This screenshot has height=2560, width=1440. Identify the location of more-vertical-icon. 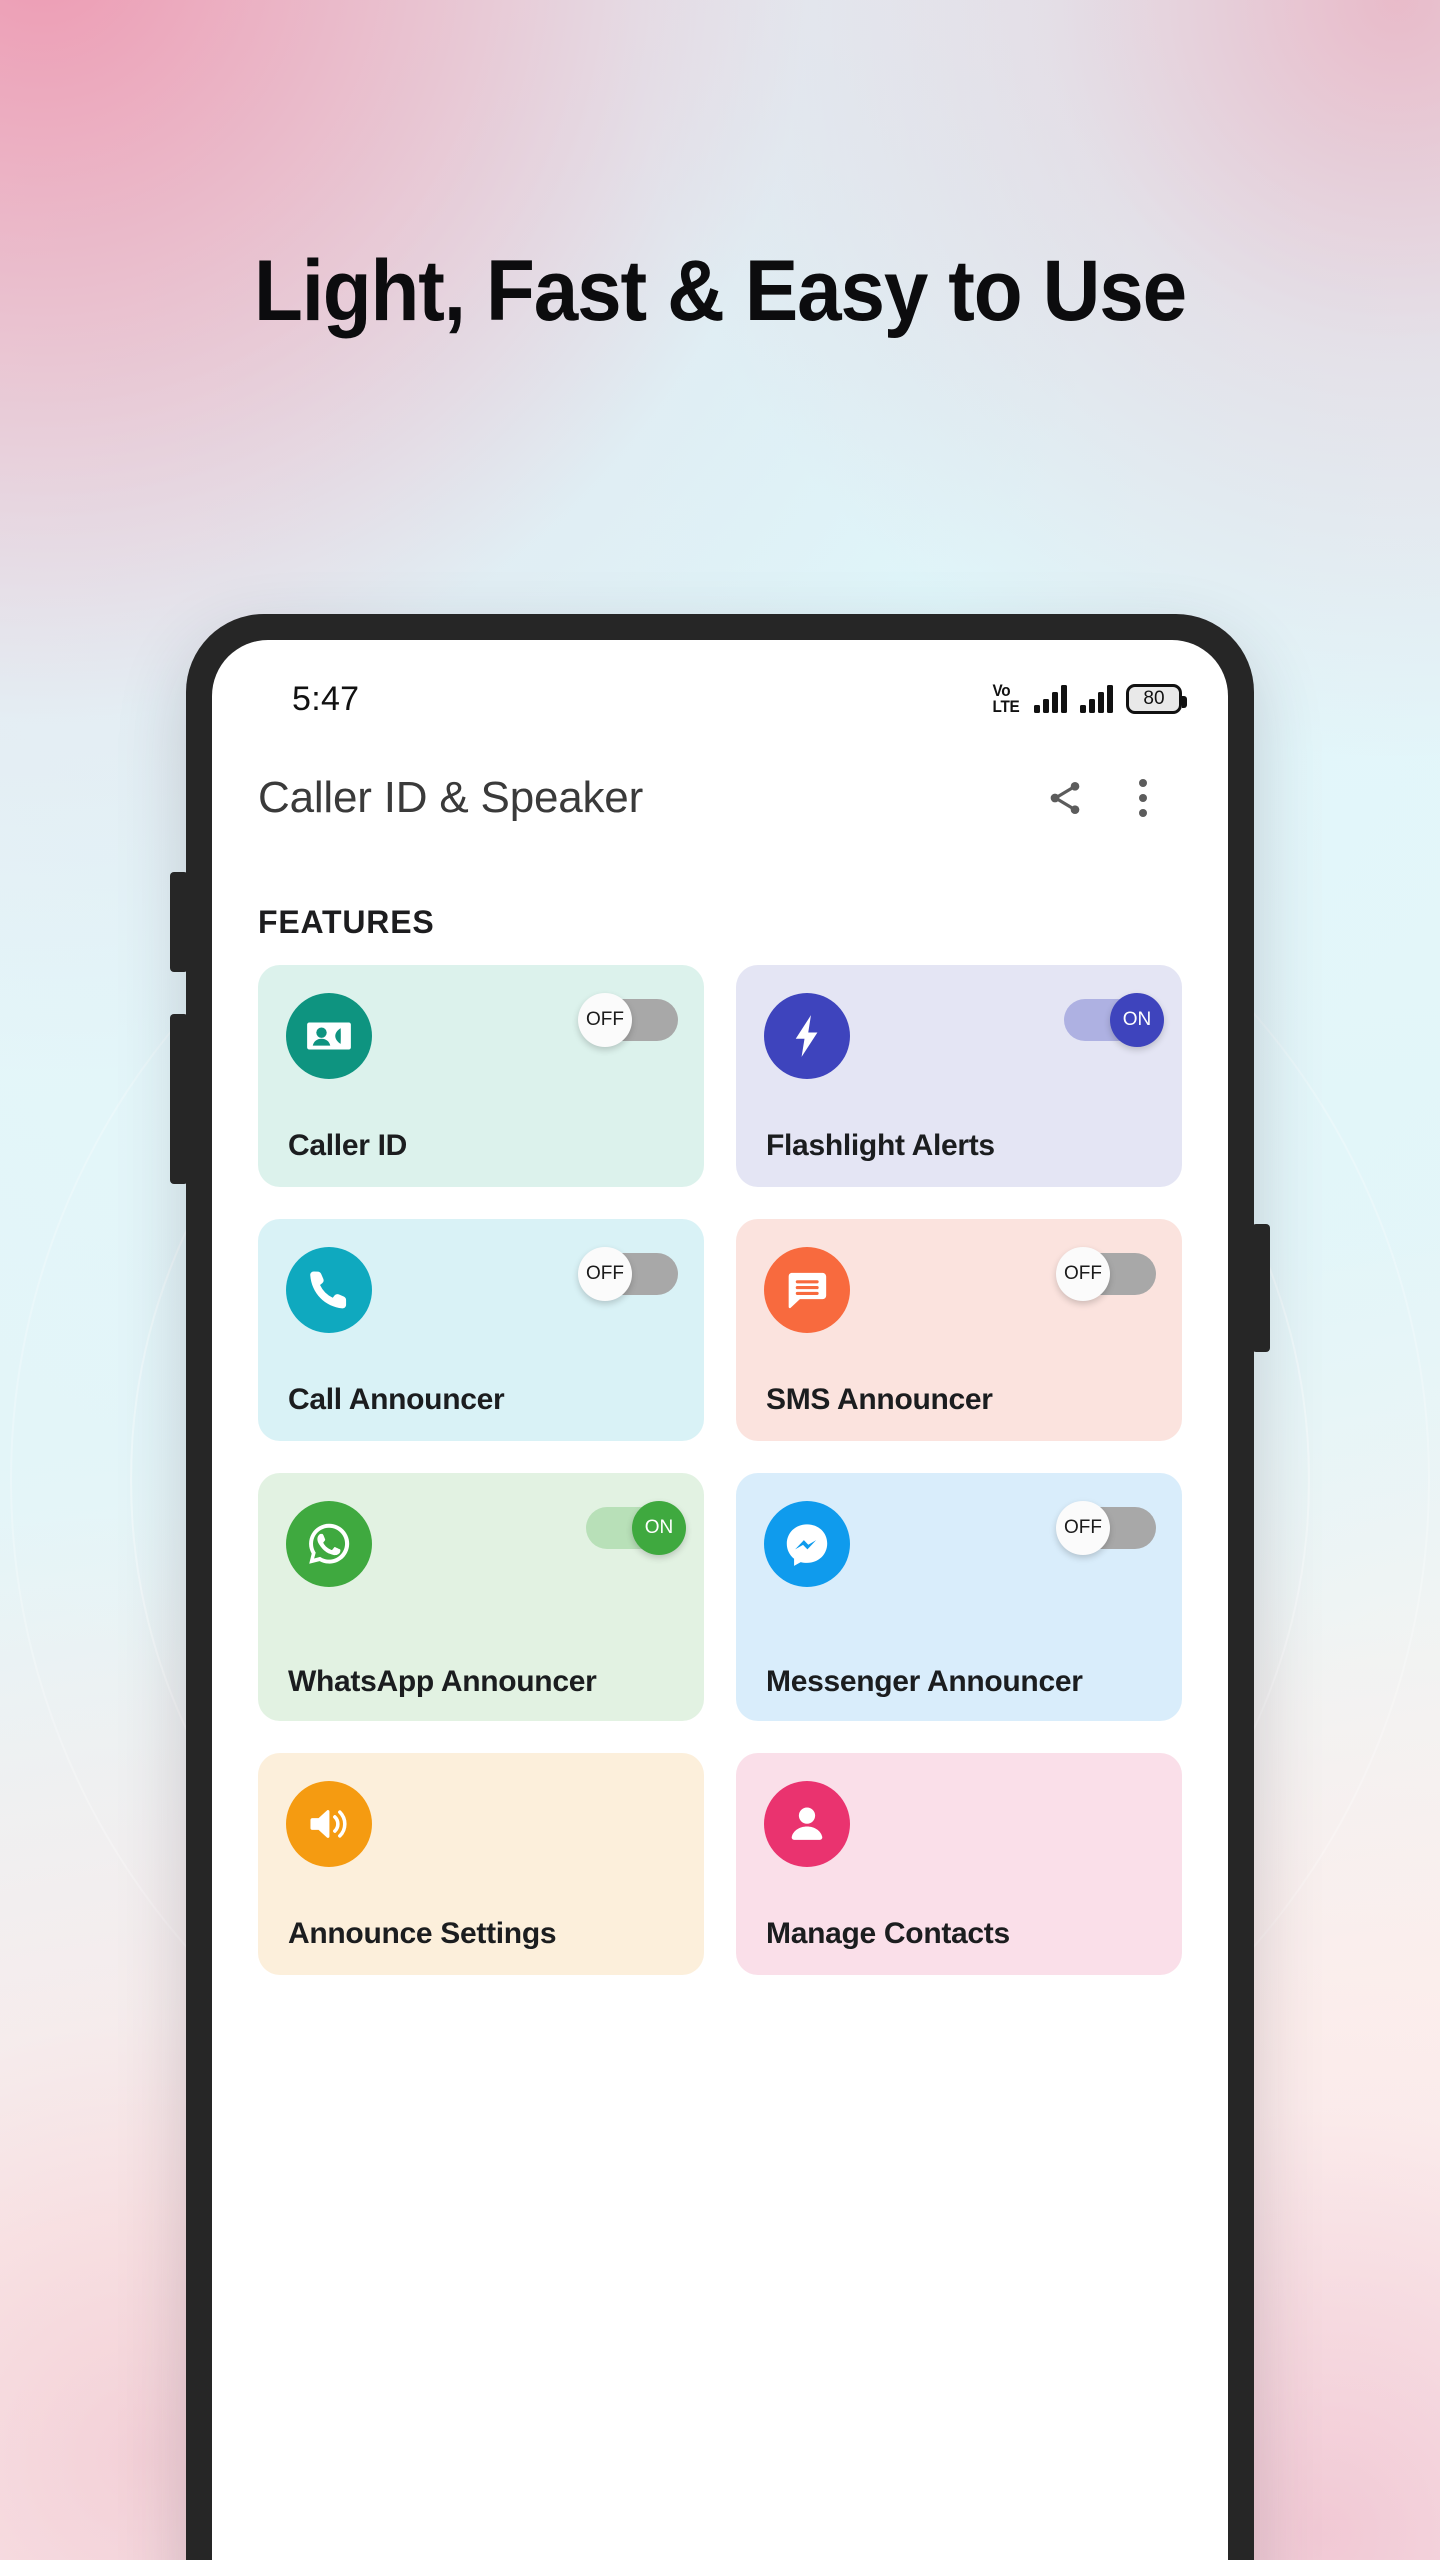
(1143, 798).